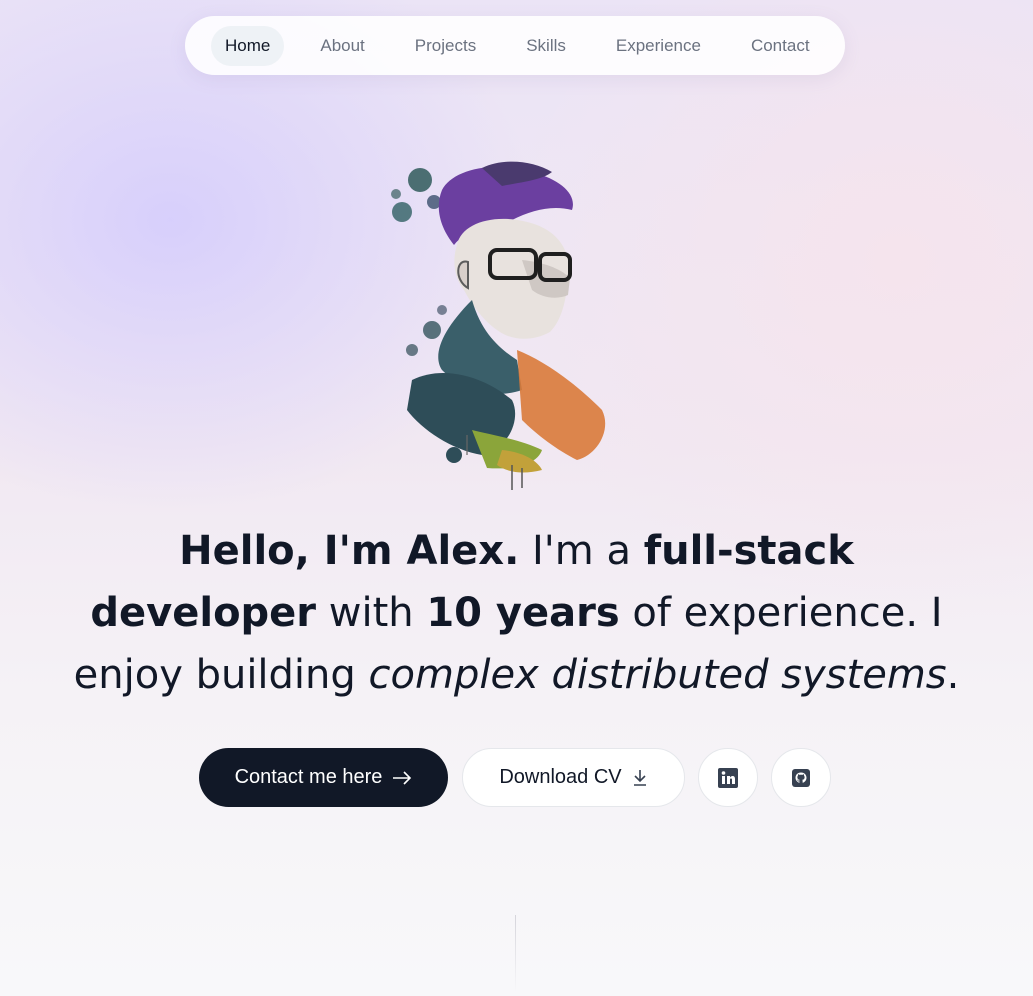  I want to click on download-icon, so click(639, 777).